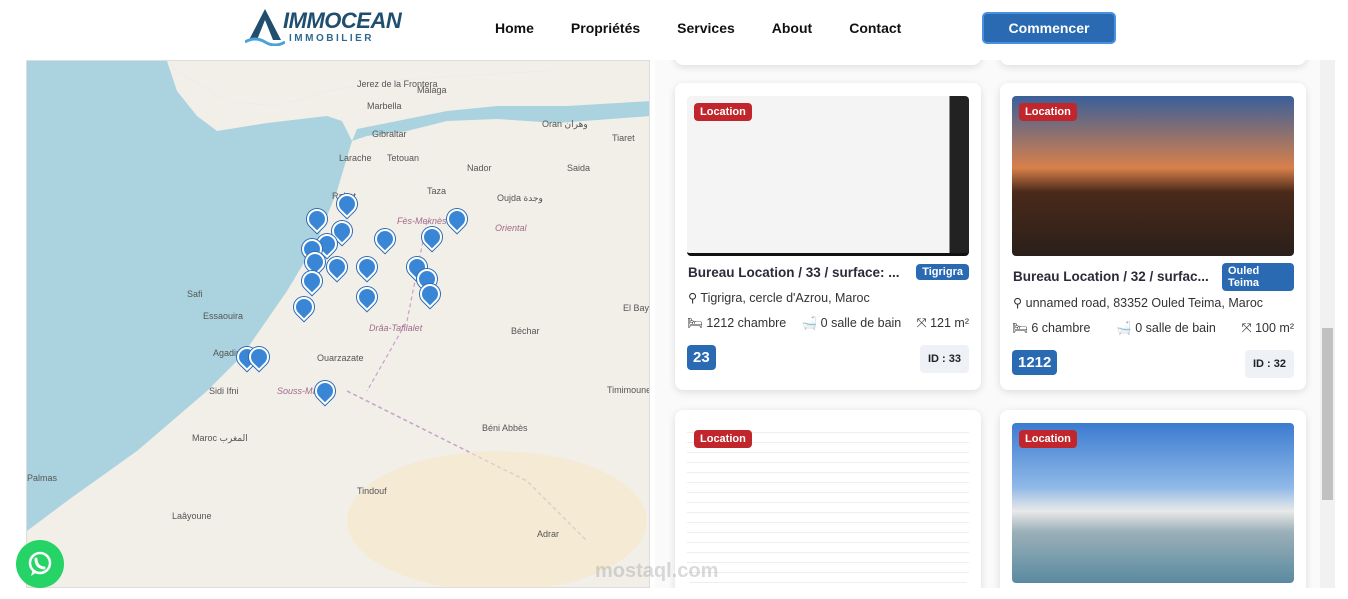 The image size is (1348, 599). What do you see at coordinates (422, 221) in the screenshot?
I see `map-label: Fès-Meknès` at bounding box center [422, 221].